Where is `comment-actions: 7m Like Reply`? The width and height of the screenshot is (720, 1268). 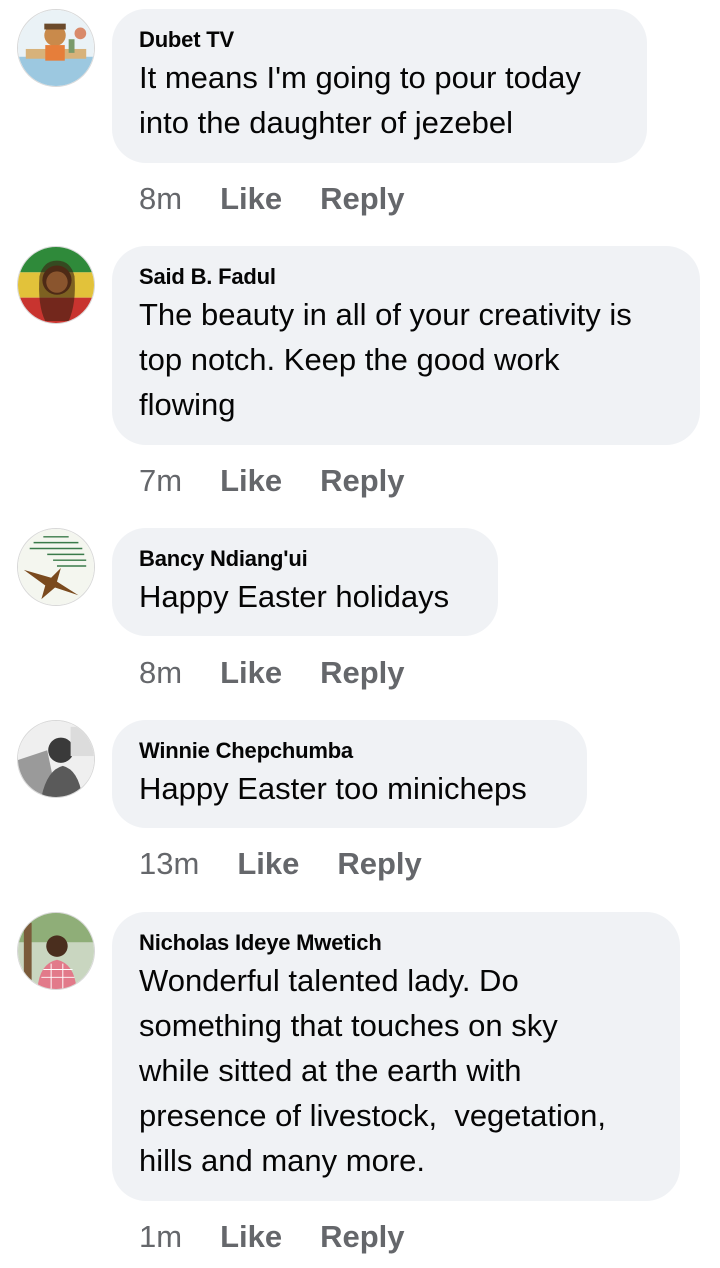 comment-actions: 7m Like Reply is located at coordinates (272, 481).